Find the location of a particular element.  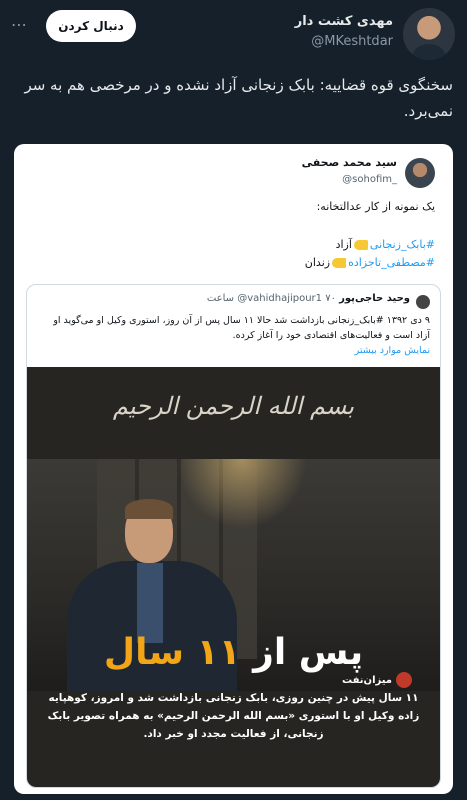

embedded-author-name: سید محمد صحفی is located at coordinates (349, 162).